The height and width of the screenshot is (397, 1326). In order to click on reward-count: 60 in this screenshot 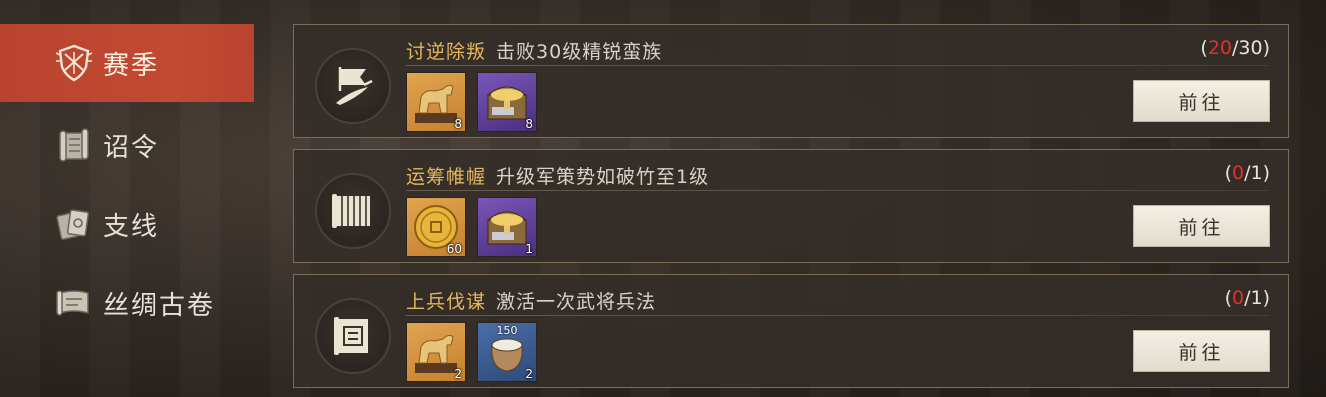, I will do `click(454, 249)`.